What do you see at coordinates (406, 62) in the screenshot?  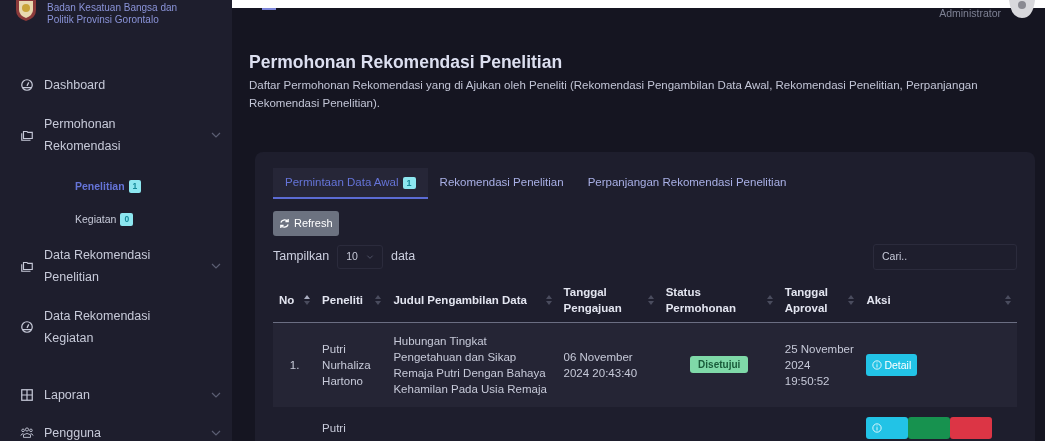 I see `page-title: Permohonan Rekomendasi Penelitian` at bounding box center [406, 62].